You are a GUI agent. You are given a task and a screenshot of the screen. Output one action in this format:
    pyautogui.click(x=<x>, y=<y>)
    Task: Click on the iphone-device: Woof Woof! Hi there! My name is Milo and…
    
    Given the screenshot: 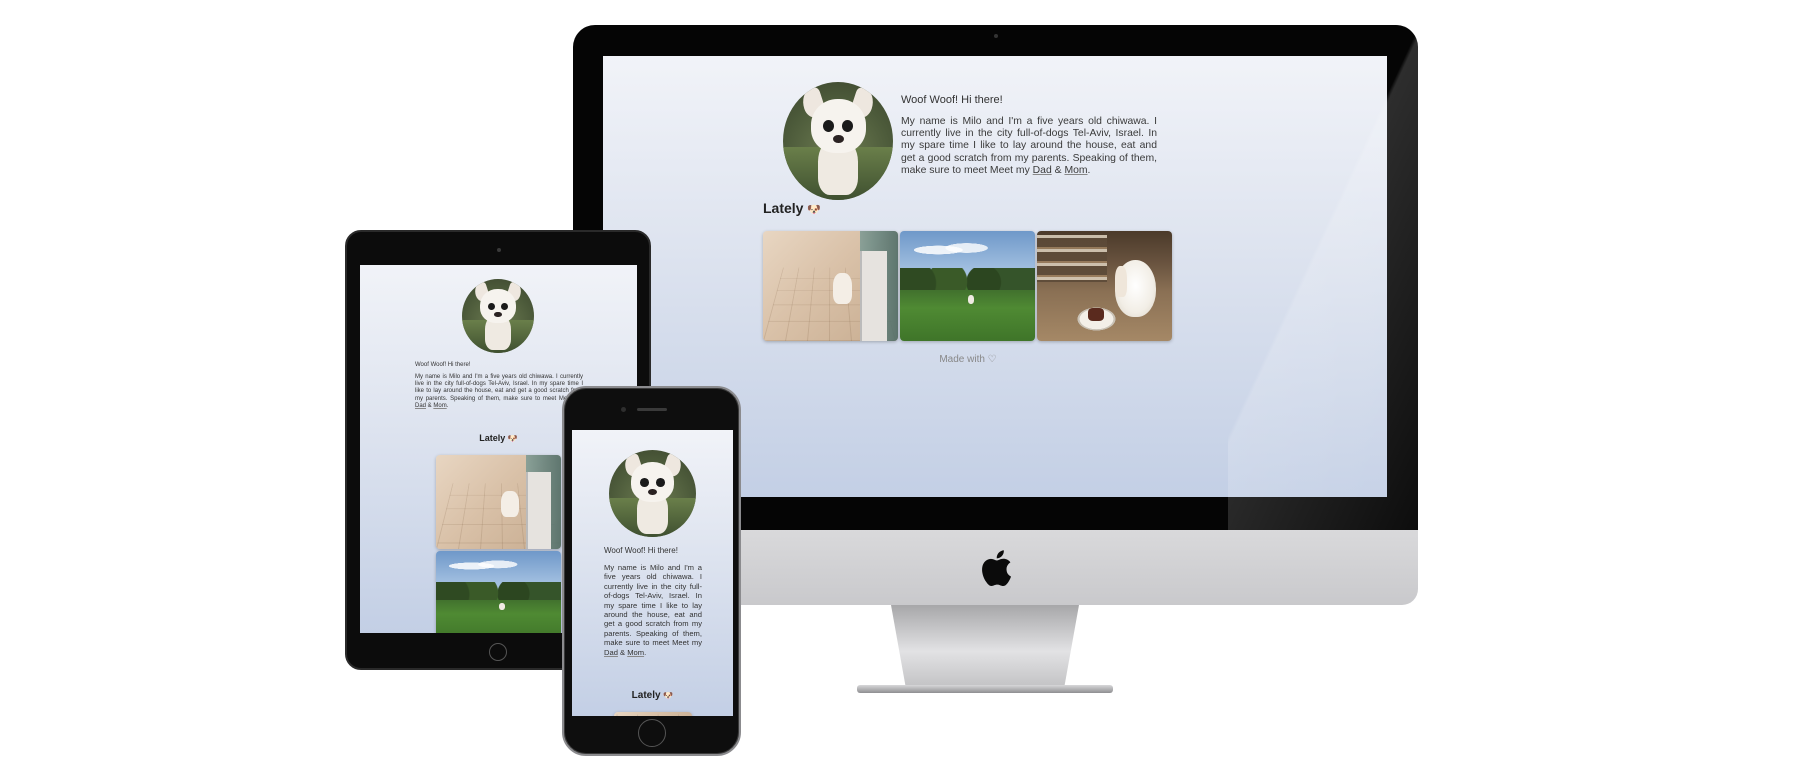 What is the action you would take?
    pyautogui.click(x=651, y=571)
    